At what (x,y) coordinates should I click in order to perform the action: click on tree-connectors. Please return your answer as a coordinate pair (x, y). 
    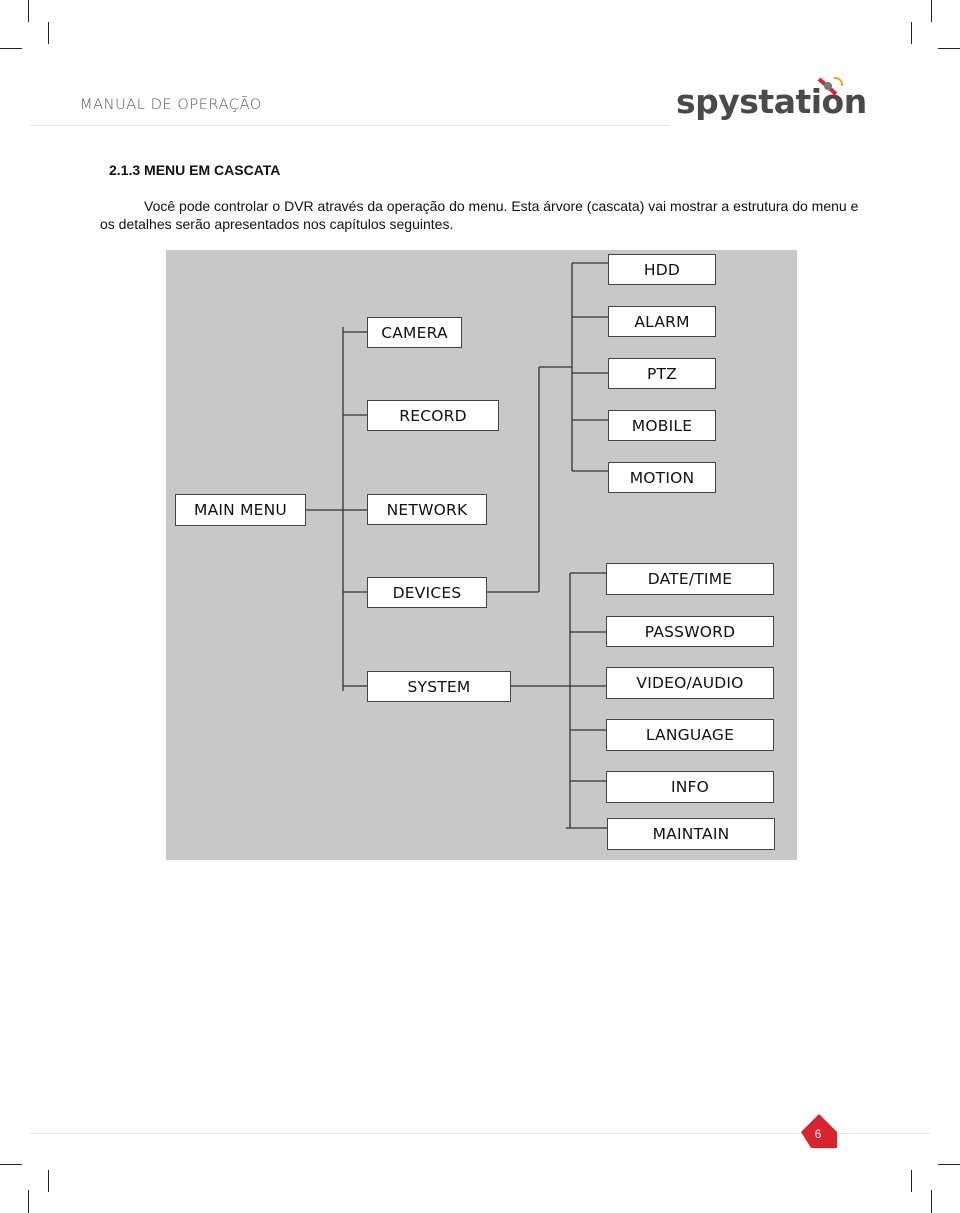
    Looking at the image, I should click on (457, 545).